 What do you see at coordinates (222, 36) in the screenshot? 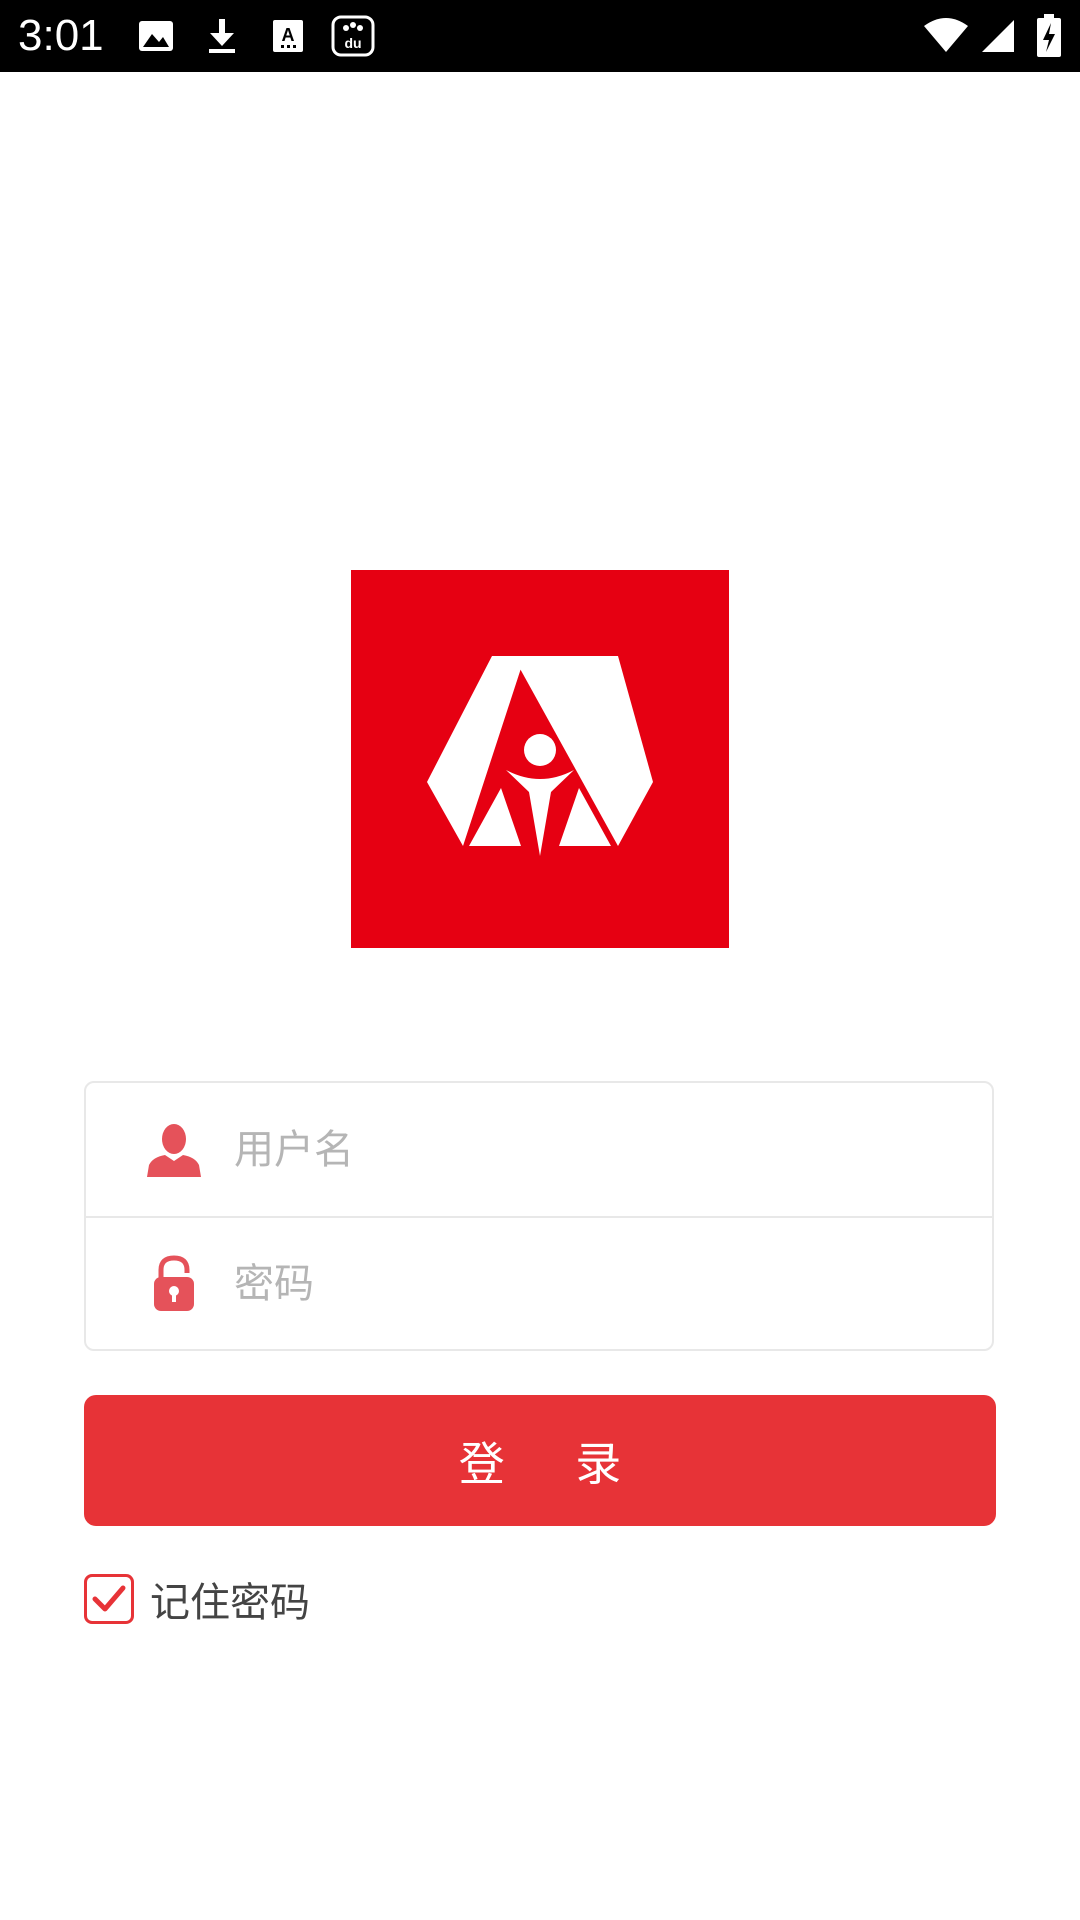
I see `download-icon` at bounding box center [222, 36].